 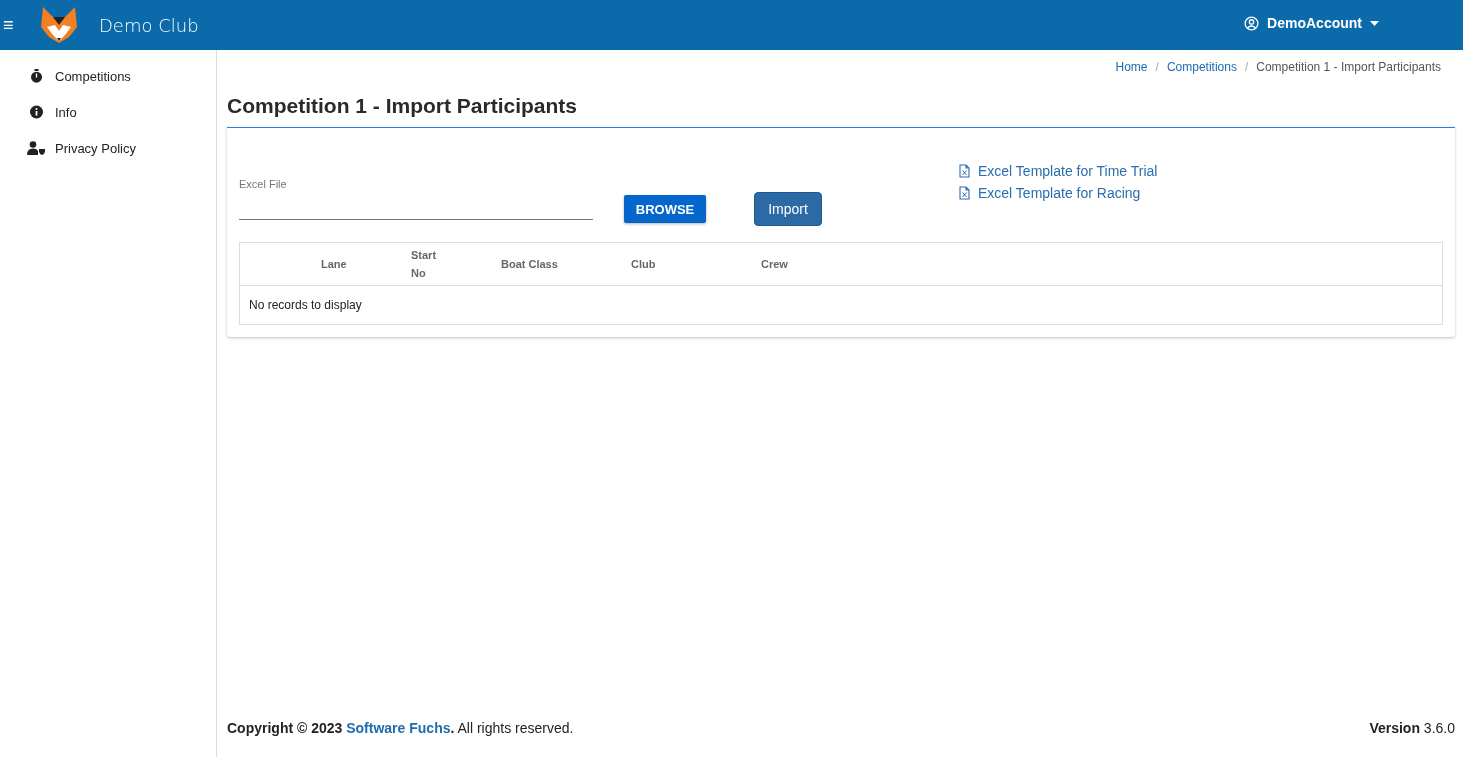 What do you see at coordinates (36, 148) in the screenshot?
I see `user-shield-icon` at bounding box center [36, 148].